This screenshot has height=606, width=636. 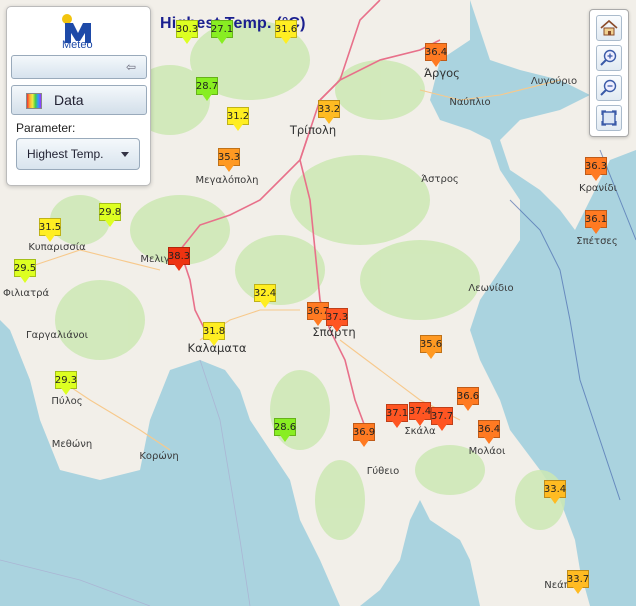 What do you see at coordinates (578, 579) in the screenshot?
I see `temp-value: 33.7` at bounding box center [578, 579].